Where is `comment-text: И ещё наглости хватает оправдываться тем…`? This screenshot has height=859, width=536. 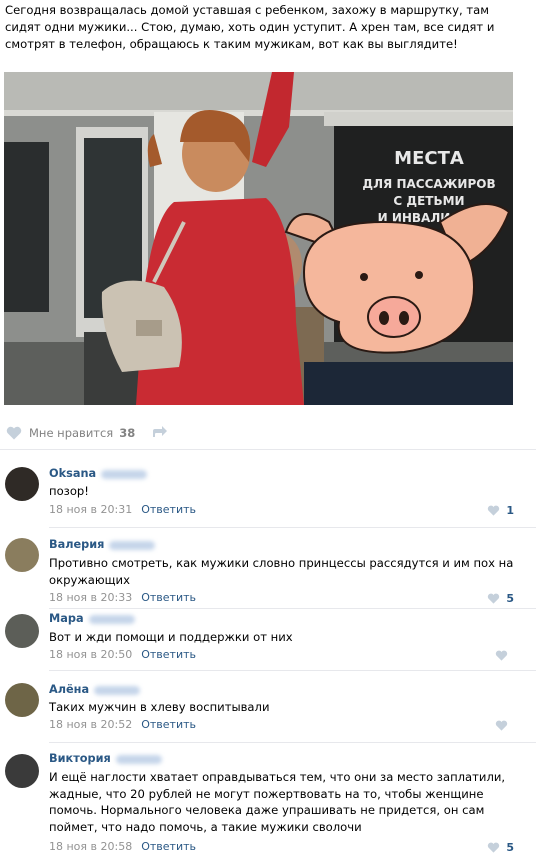
comment-text: И ещё наглости хватает оправдываться тем… is located at coordinates (277, 802).